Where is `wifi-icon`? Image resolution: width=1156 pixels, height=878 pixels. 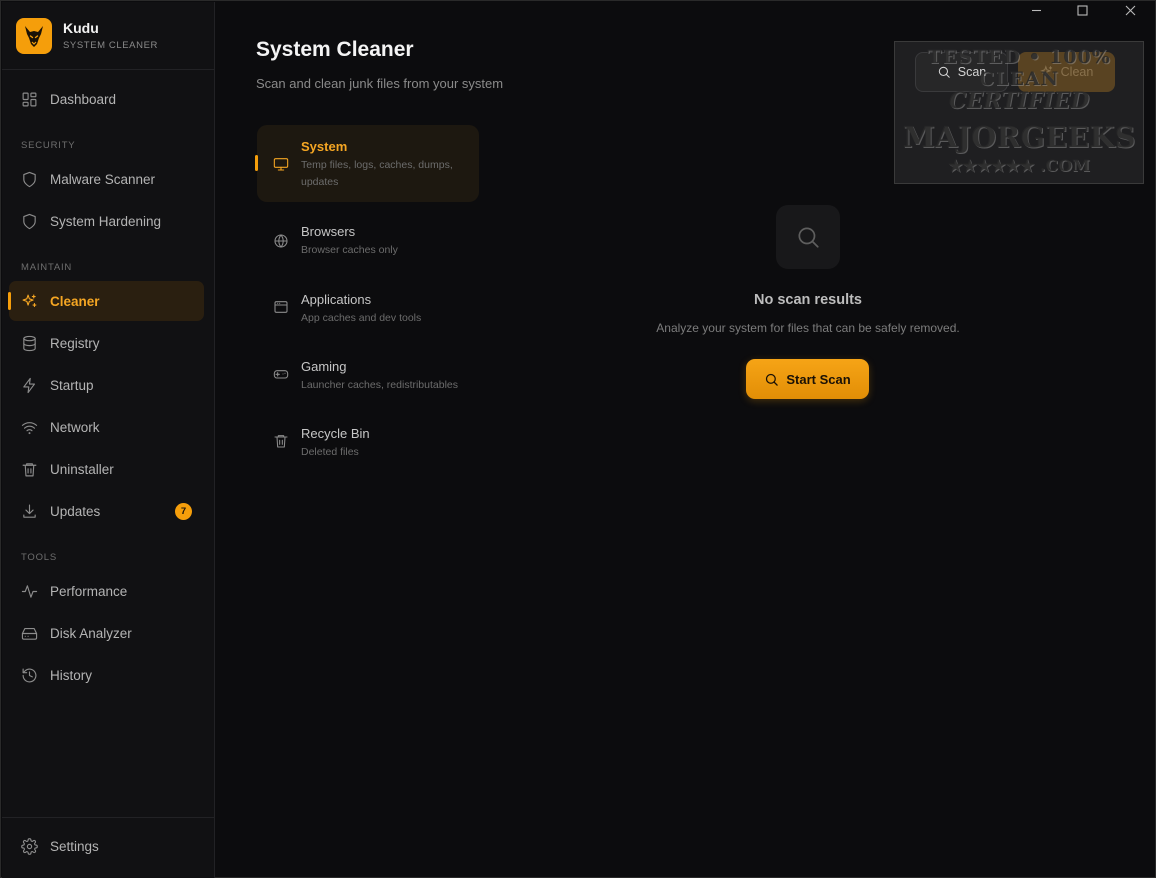
wifi-icon is located at coordinates (29, 427).